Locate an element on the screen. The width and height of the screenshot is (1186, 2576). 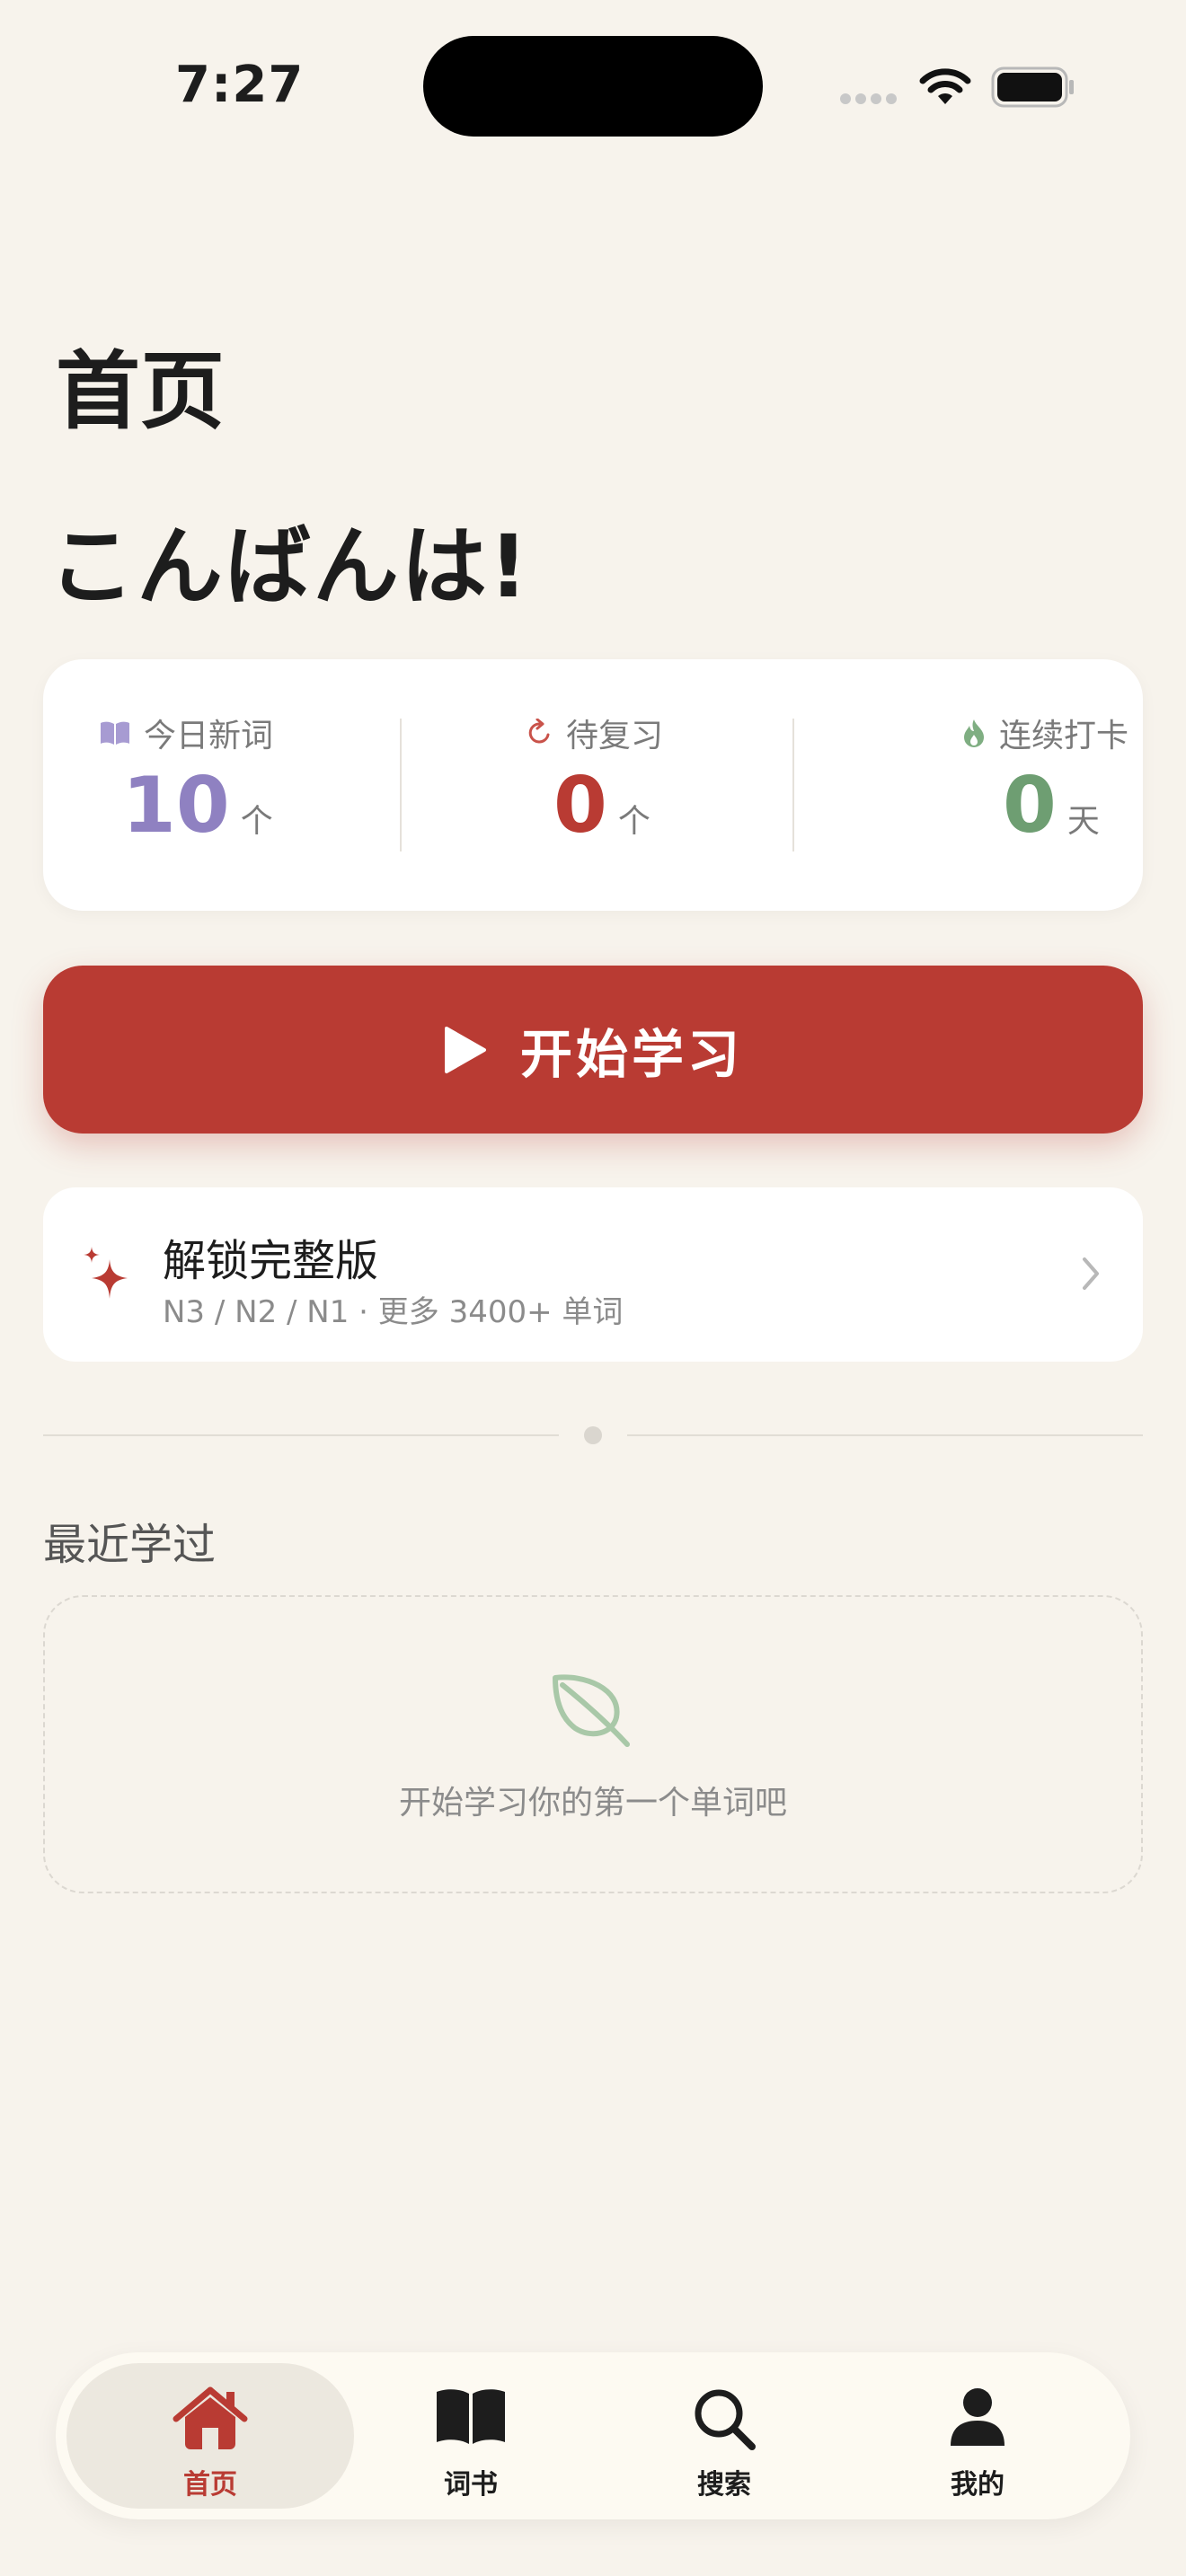
battery-icon is located at coordinates (1032, 87).